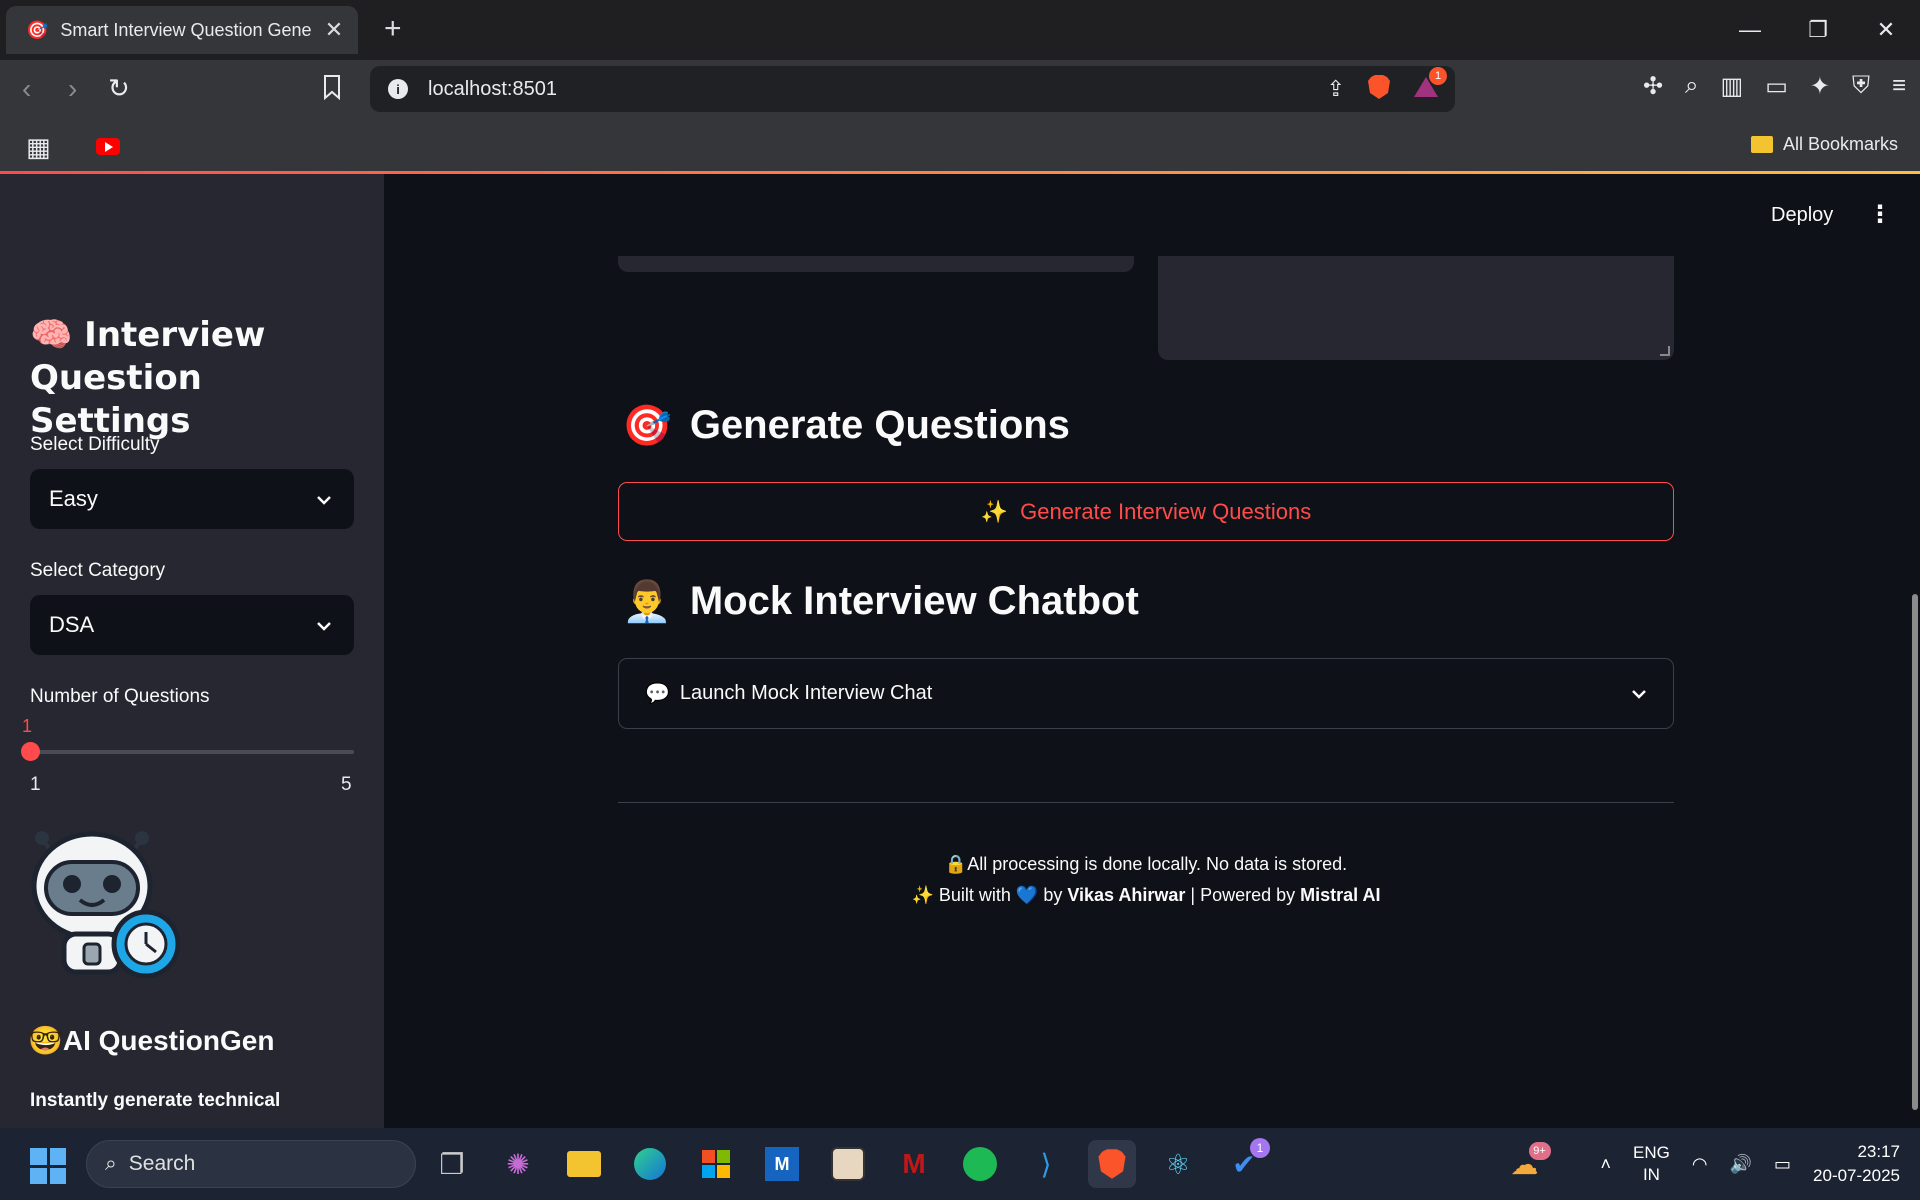  Describe the element at coordinates (1915, 852) in the screenshot. I see `scrollbar-thumb` at that location.